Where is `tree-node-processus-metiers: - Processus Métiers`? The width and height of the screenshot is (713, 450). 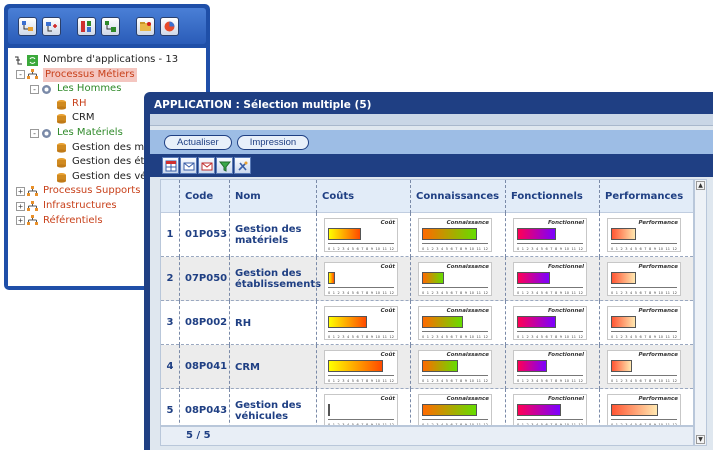 tree-node-processus-metiers: - Processus Métiers is located at coordinates (110, 75).